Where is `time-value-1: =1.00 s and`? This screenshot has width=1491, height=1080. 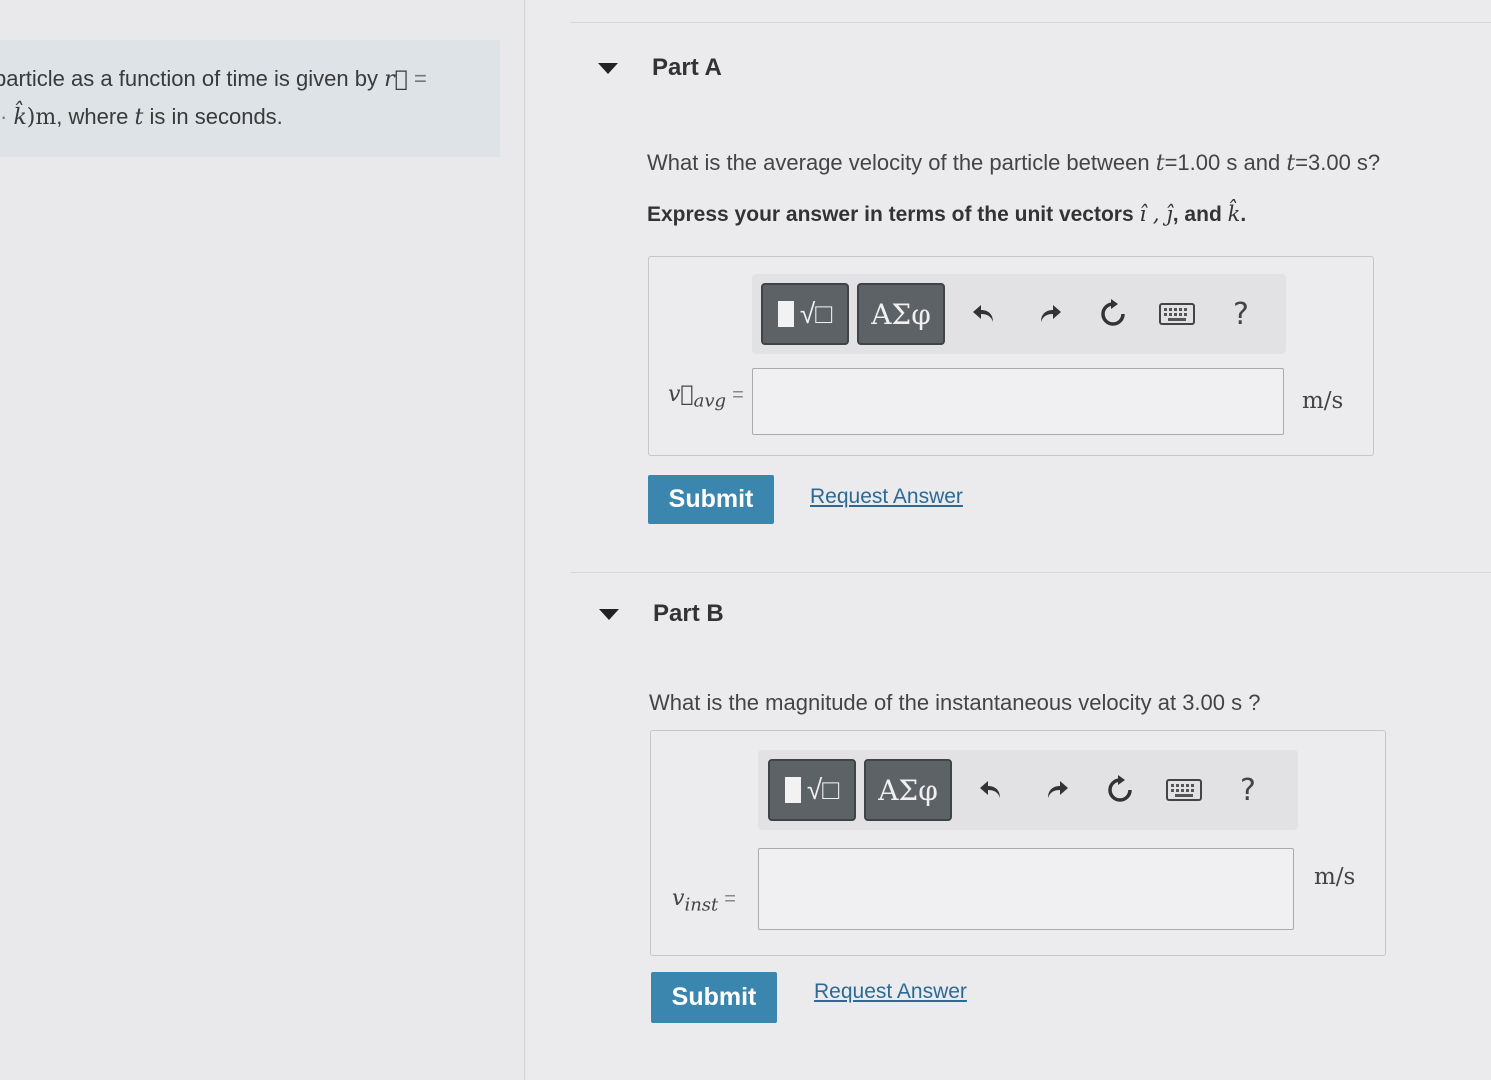
time-value-1: =1.00 s and is located at coordinates (1222, 162).